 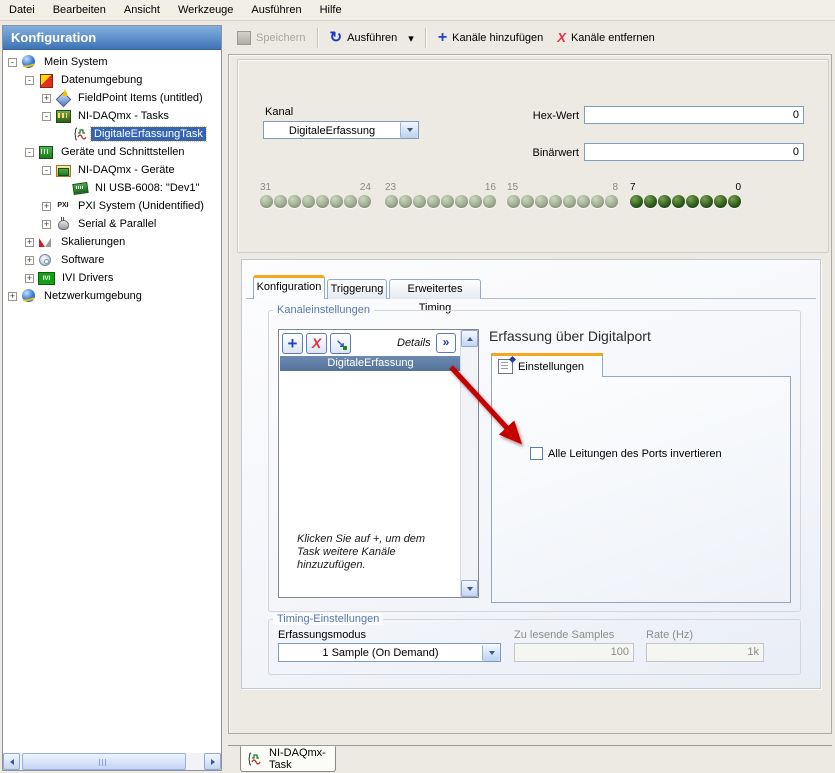 I want to click on scroll-right-button, so click(x=212, y=761).